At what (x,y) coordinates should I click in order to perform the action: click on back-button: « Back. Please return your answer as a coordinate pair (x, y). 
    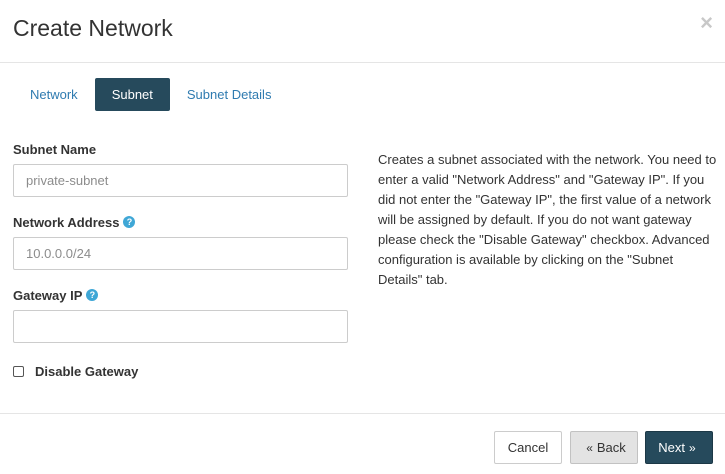
    Looking at the image, I should click on (604, 447).